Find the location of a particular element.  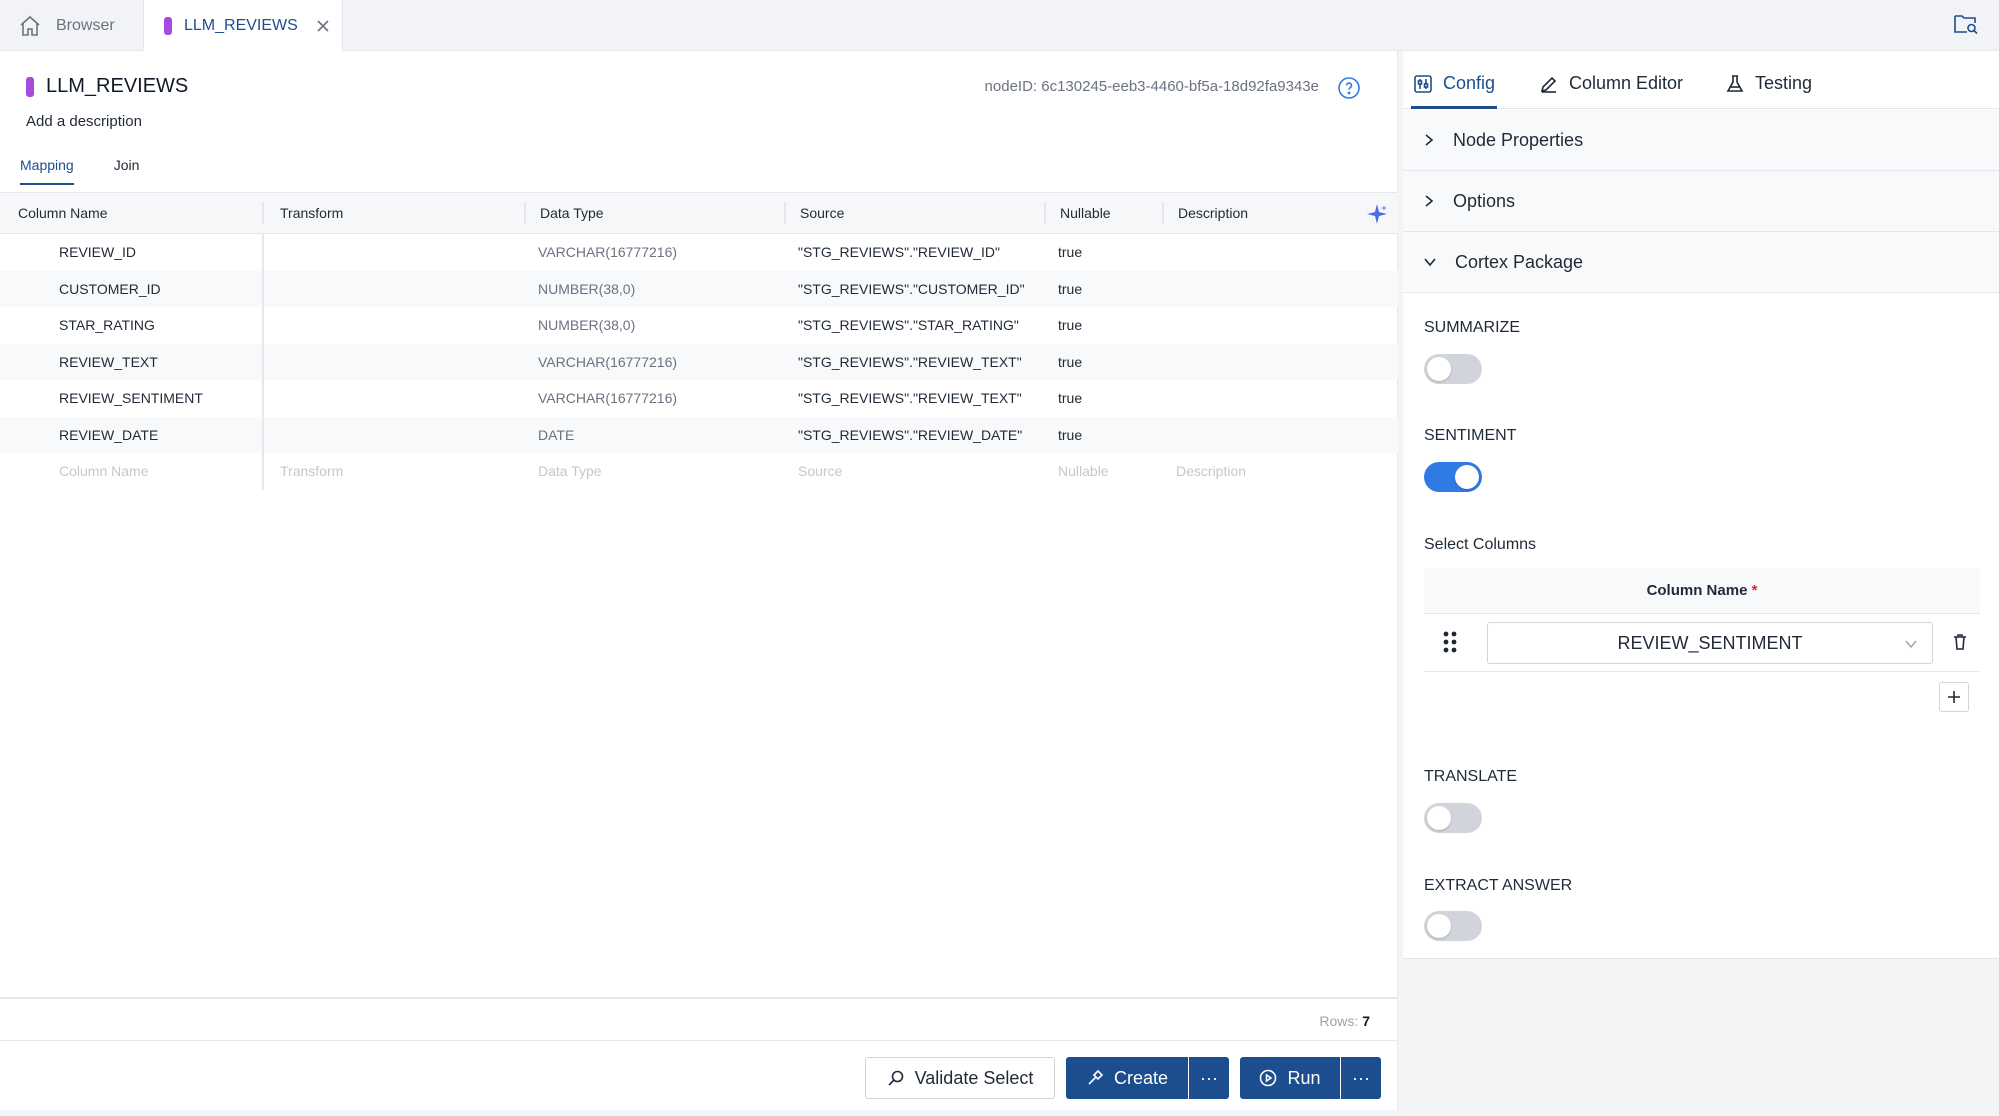

folder-search-icon is located at coordinates (1966, 24).